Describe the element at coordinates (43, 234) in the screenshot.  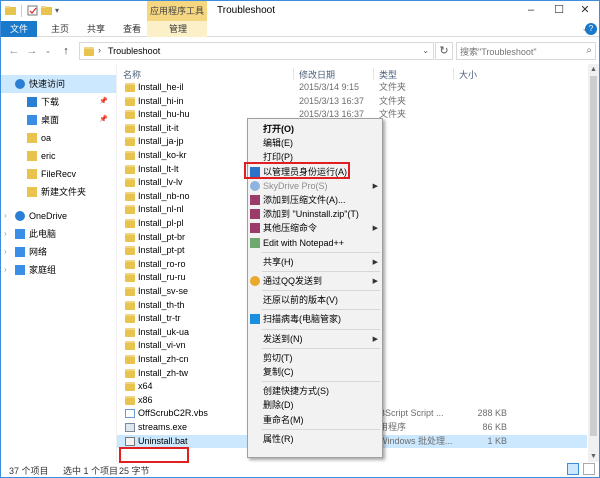
I see `nav-item-label: 此电脑` at that location.